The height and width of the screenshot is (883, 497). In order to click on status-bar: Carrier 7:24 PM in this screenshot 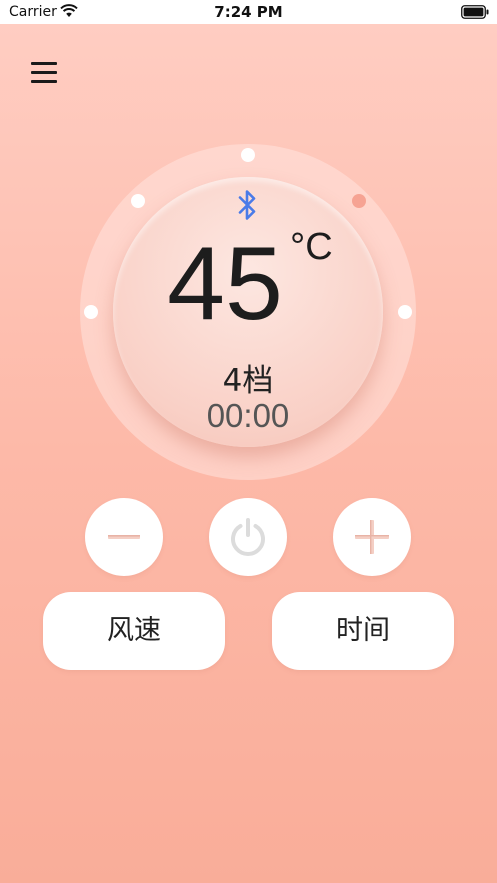, I will do `click(248, 12)`.